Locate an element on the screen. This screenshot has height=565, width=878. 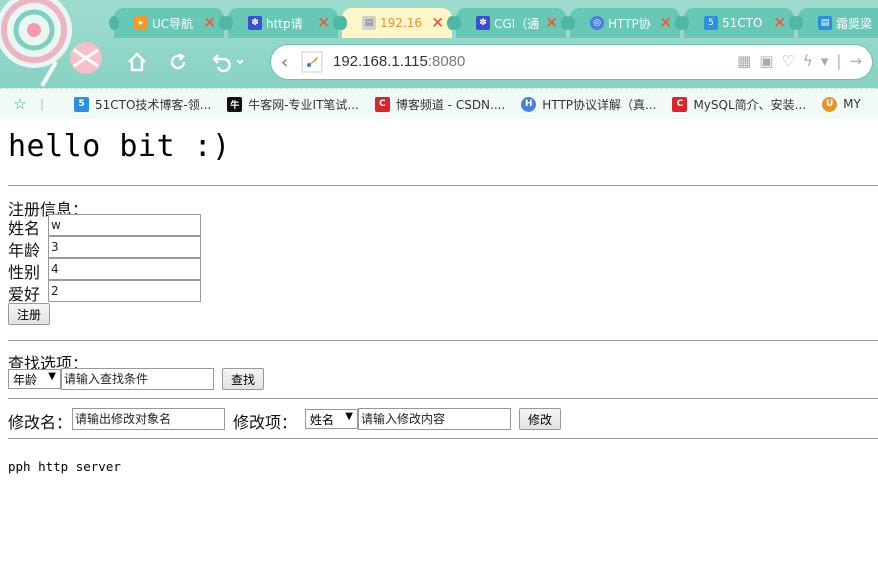
tab-51cto: 5 51CTO × is located at coordinates (739, 23).